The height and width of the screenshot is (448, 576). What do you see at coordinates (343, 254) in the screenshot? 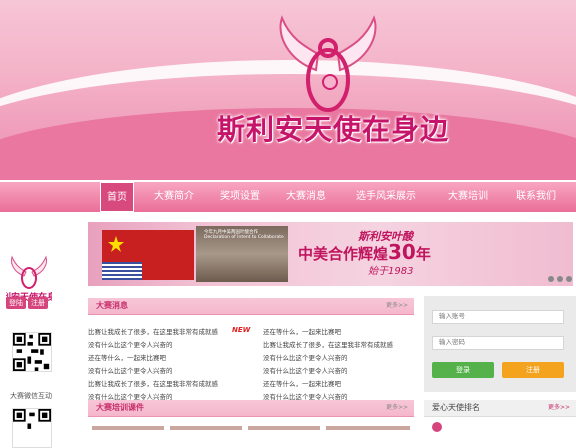
I see `slide-headline-prefix: 中美合作辉煌` at bounding box center [343, 254].